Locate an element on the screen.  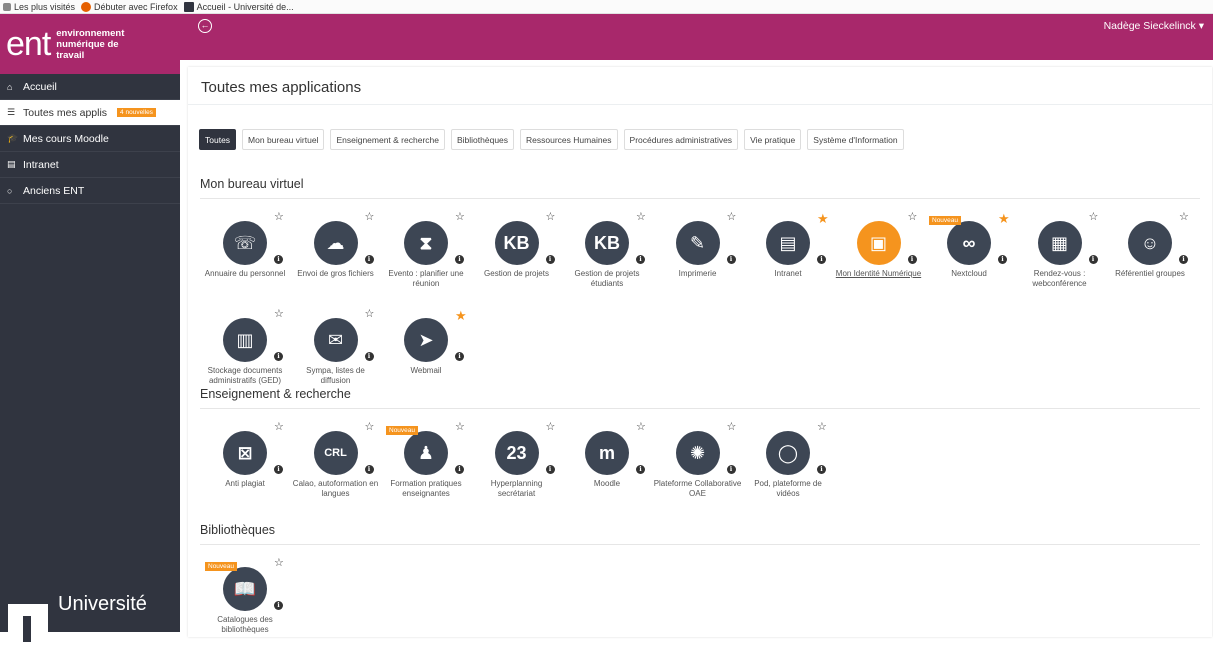
sidebar-item-anciens-ent: ○ Anciens ENT is located at coordinates (90, 191).